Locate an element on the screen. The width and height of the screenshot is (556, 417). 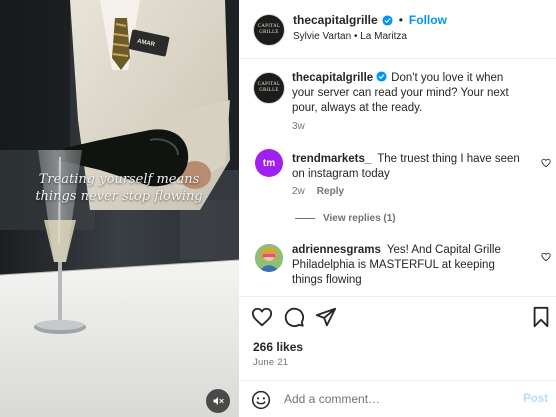
view-replies-button: View replies (1) is located at coordinates (345, 218).